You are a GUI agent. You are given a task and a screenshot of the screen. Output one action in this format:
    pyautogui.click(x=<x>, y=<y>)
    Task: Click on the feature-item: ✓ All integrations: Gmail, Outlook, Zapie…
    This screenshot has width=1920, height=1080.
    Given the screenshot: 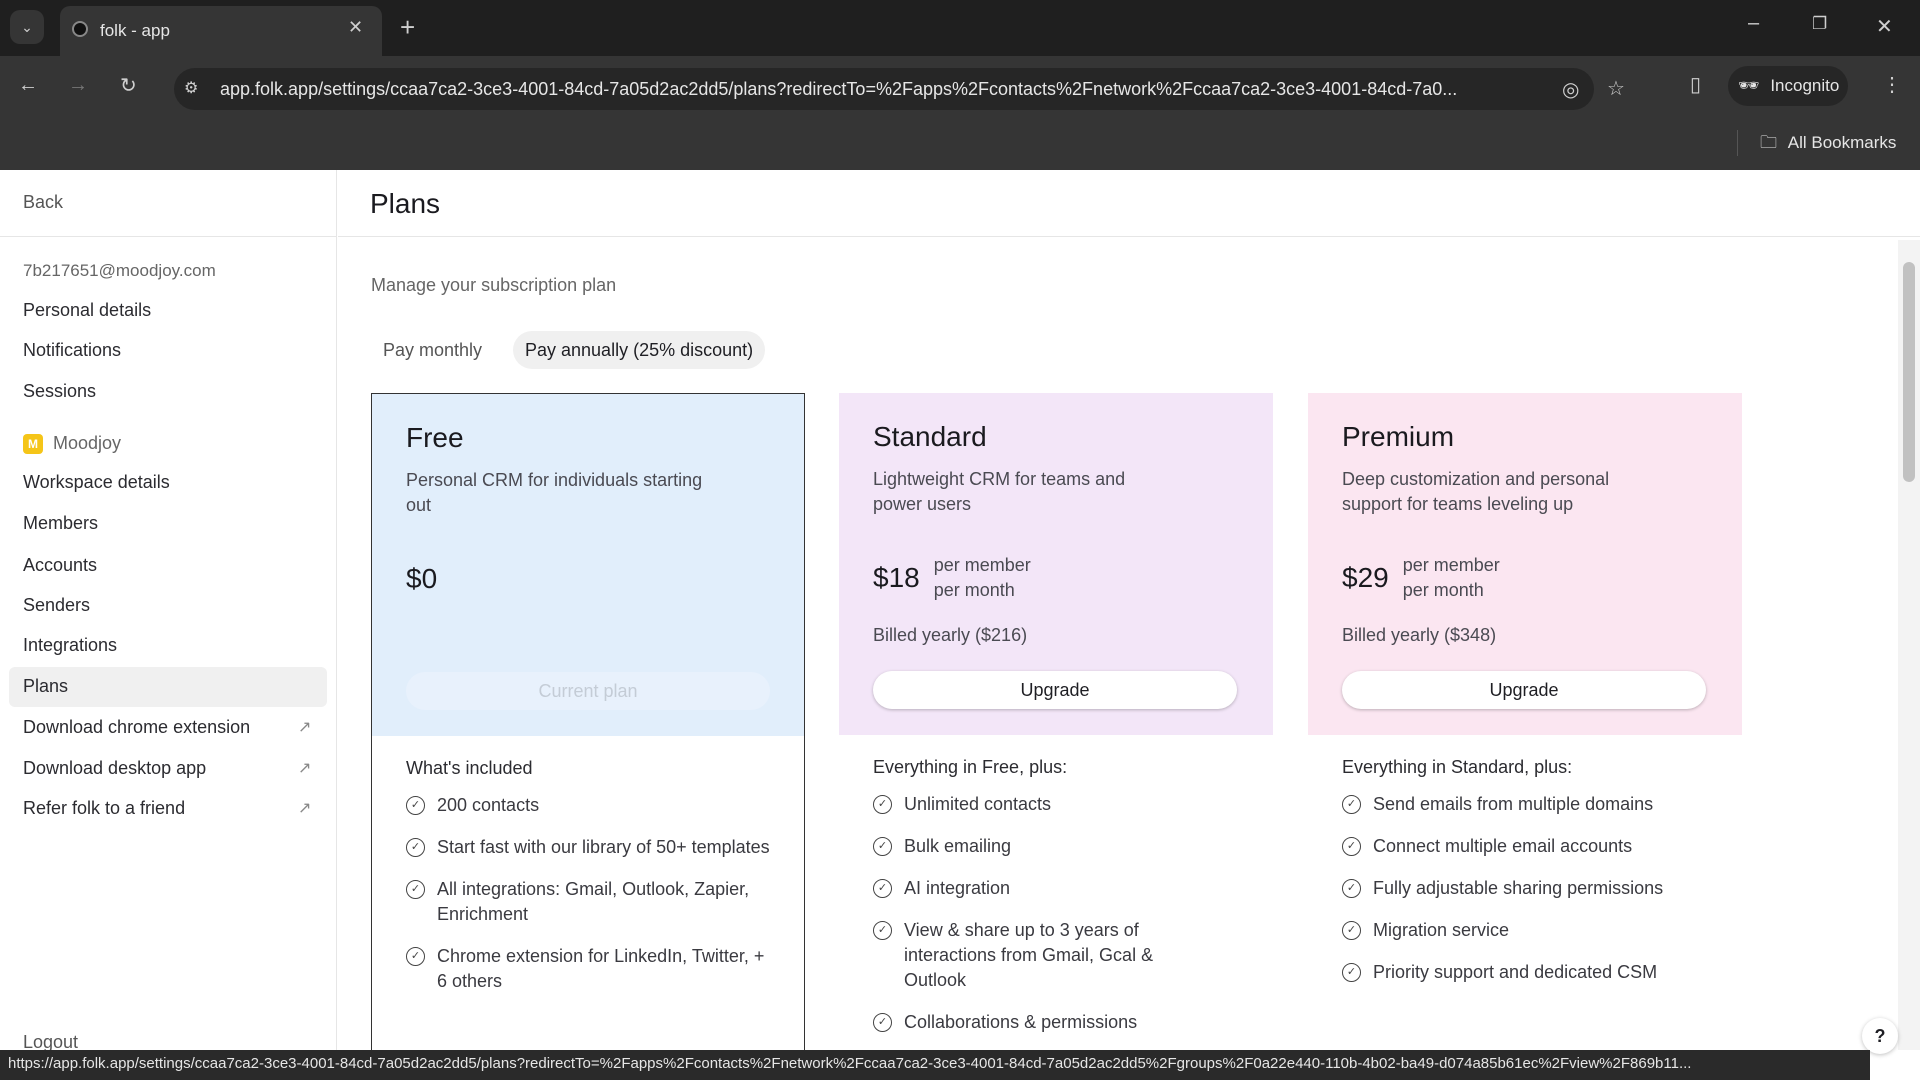 What is the action you would take?
    pyautogui.click(x=588, y=902)
    